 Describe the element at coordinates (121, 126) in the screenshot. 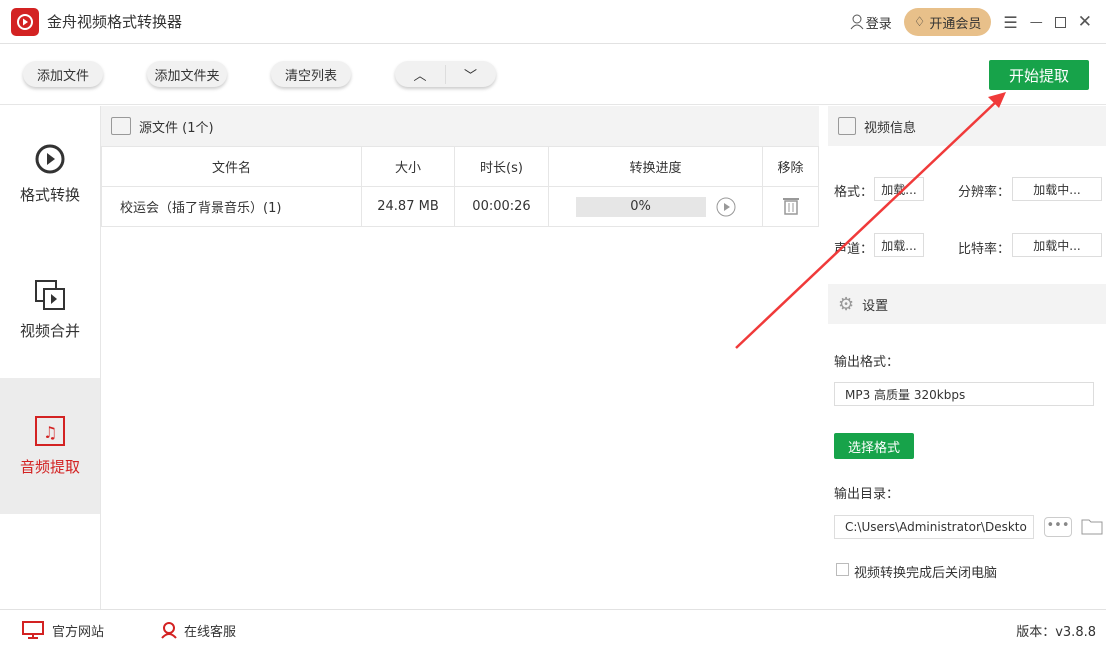

I see `film-icon` at that location.